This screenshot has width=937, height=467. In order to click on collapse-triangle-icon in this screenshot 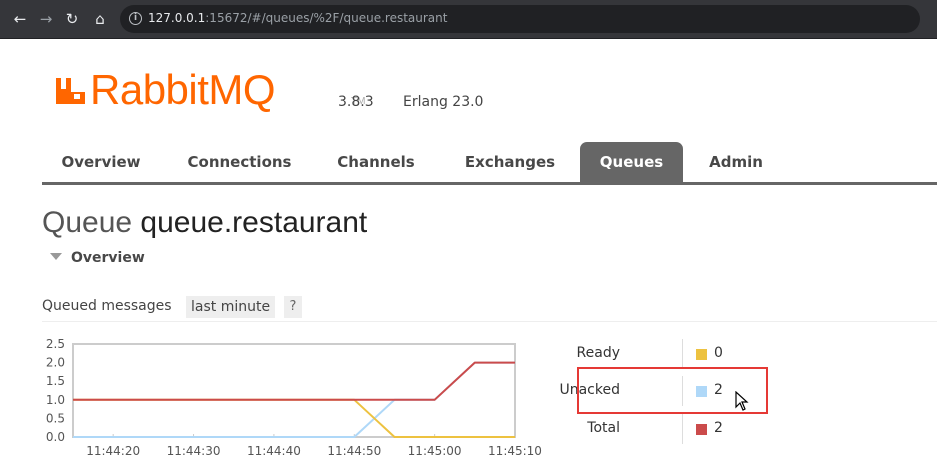, I will do `click(56, 256)`.